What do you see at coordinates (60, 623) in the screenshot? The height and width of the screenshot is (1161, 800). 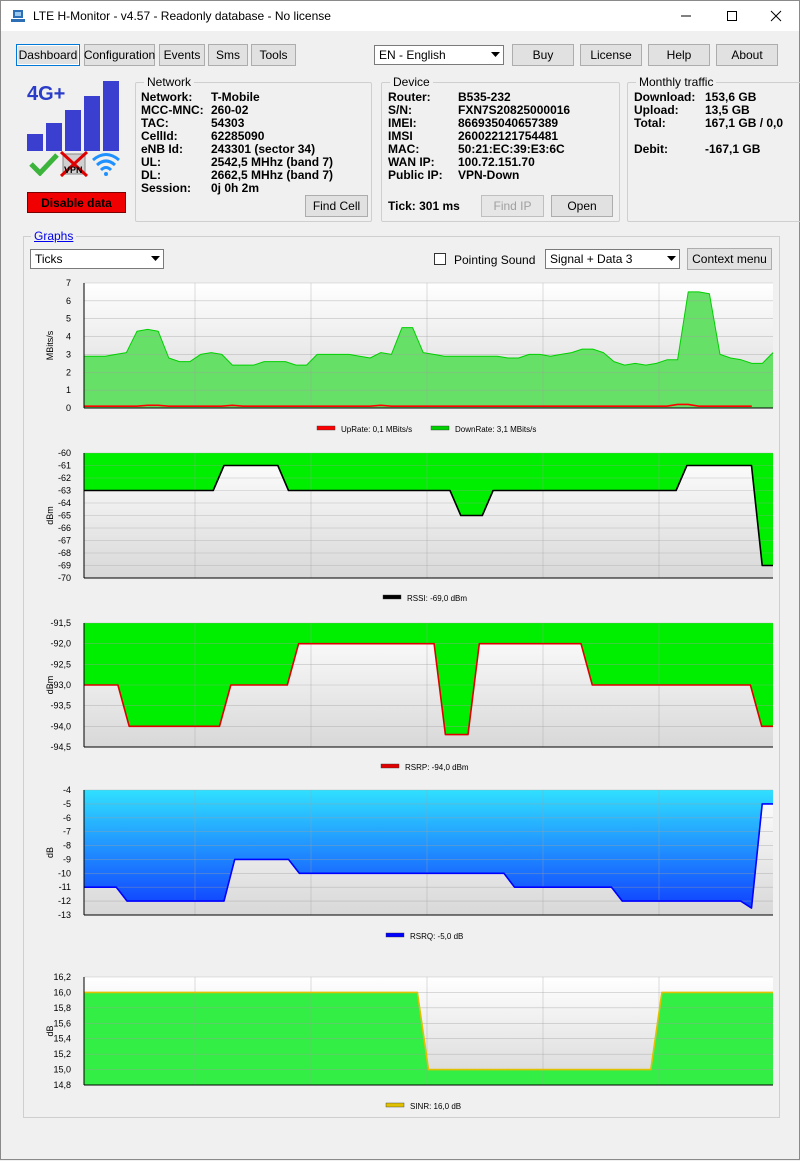 I see `y-tick-label: -91,5` at bounding box center [60, 623].